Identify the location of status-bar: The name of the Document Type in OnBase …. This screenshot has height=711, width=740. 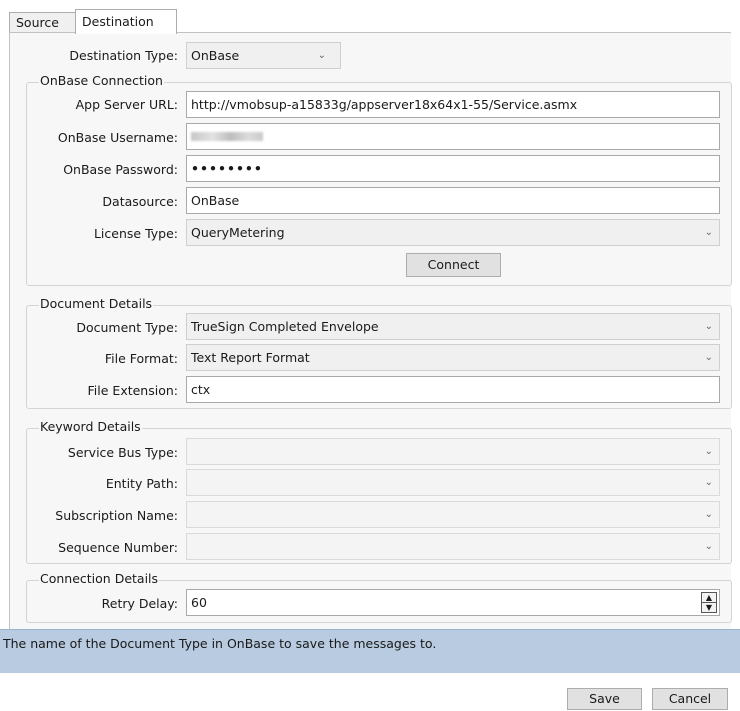
(370, 651).